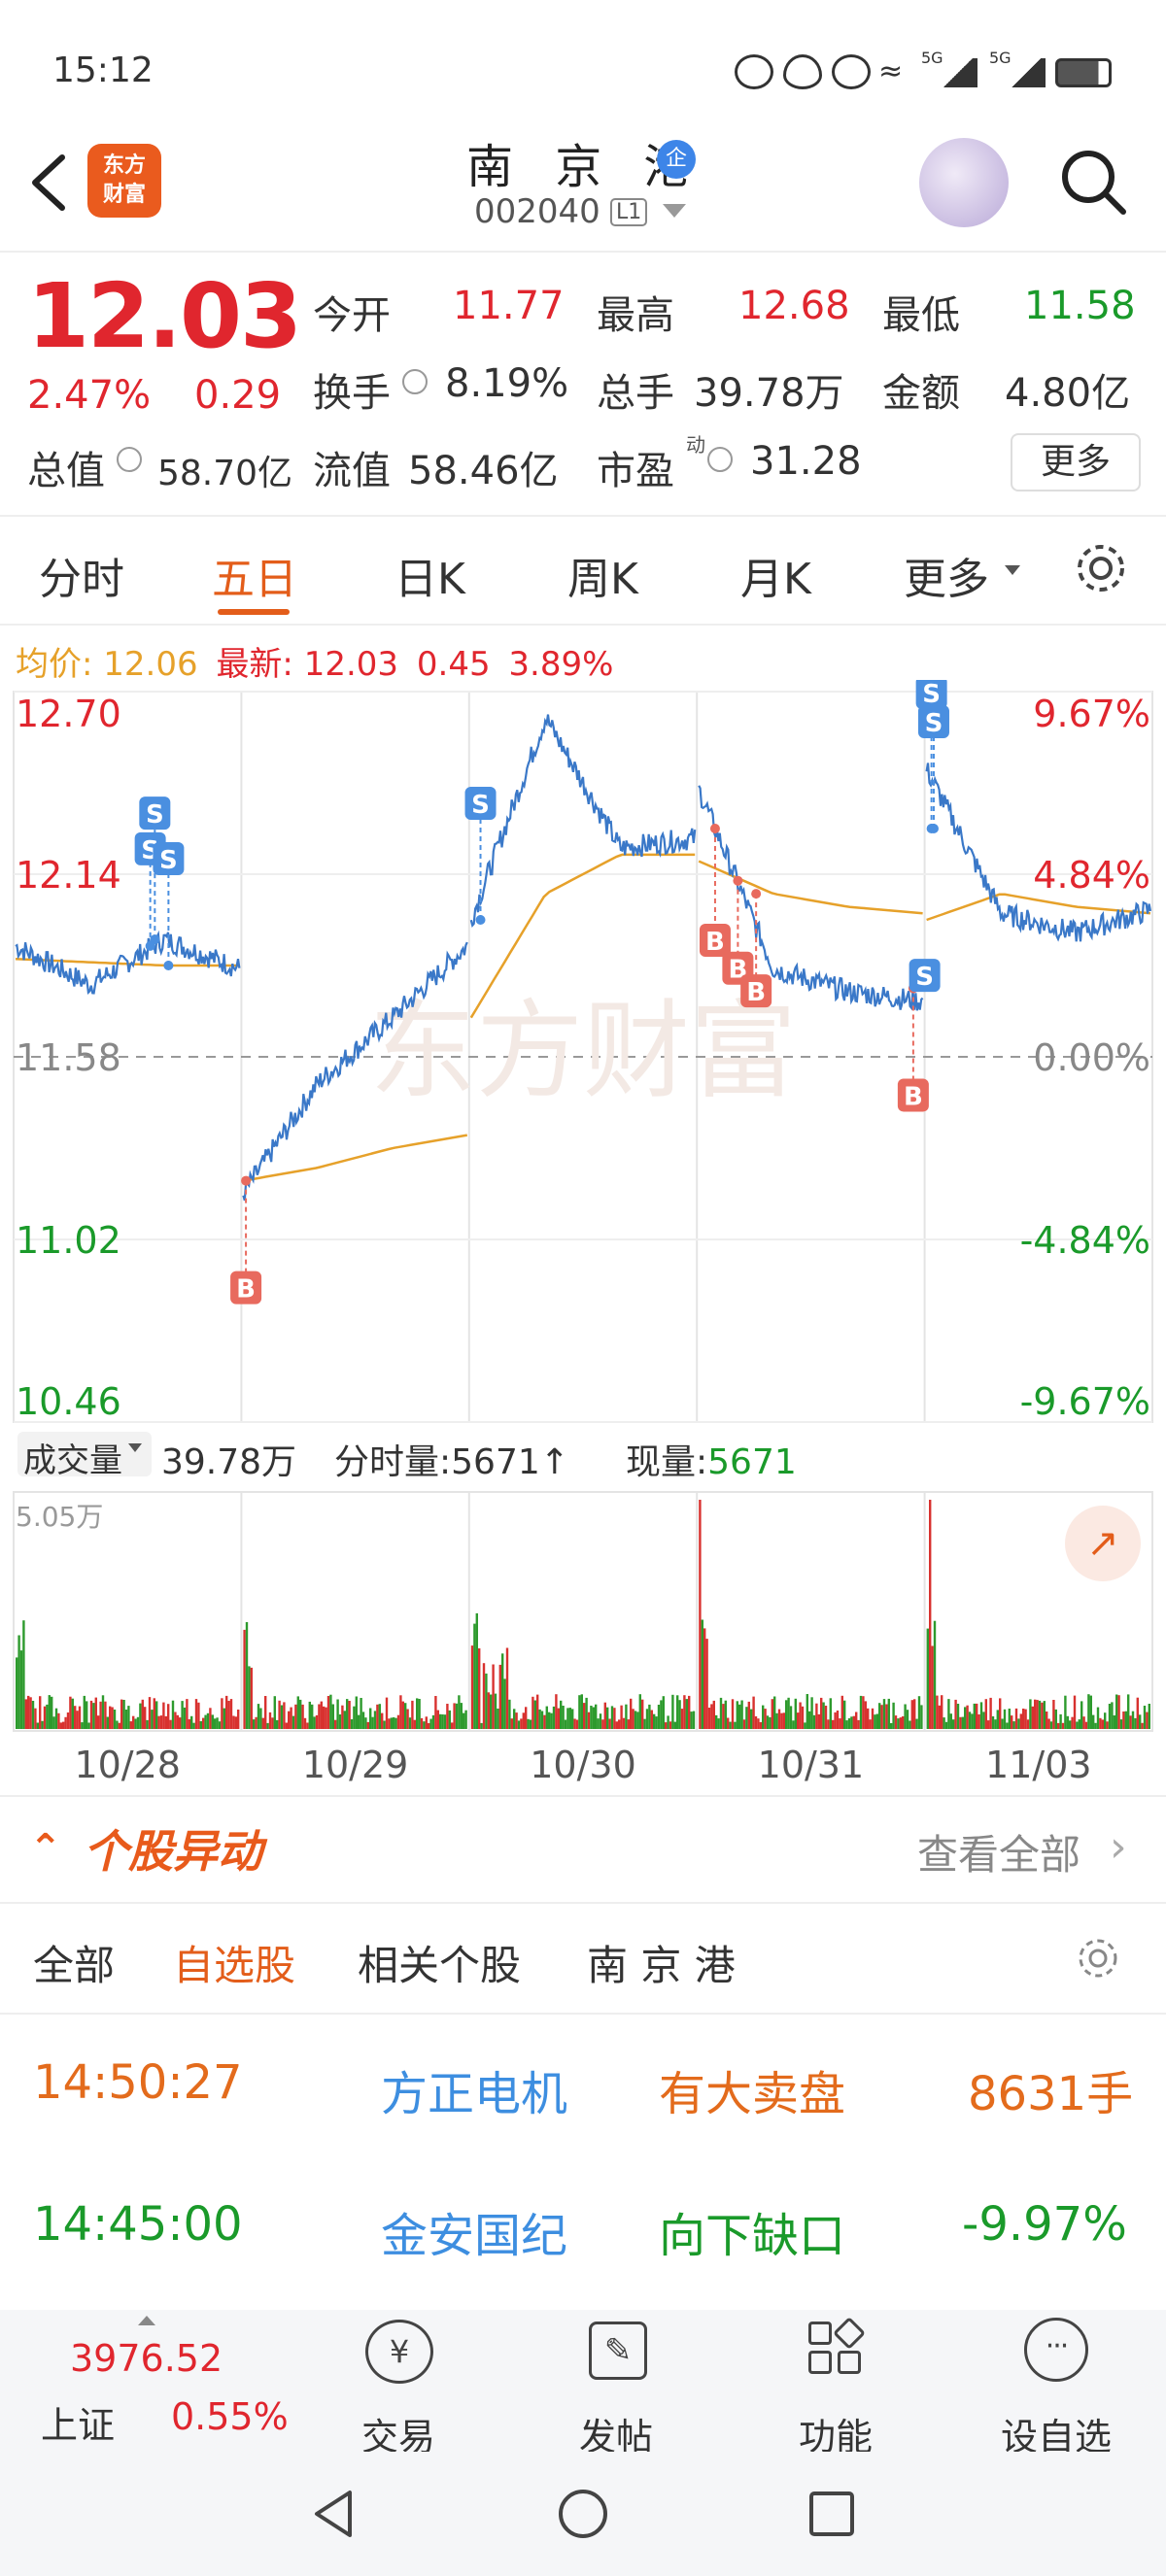  Describe the element at coordinates (618, 2351) in the screenshot. I see `post-edit-icon: ✎` at that location.